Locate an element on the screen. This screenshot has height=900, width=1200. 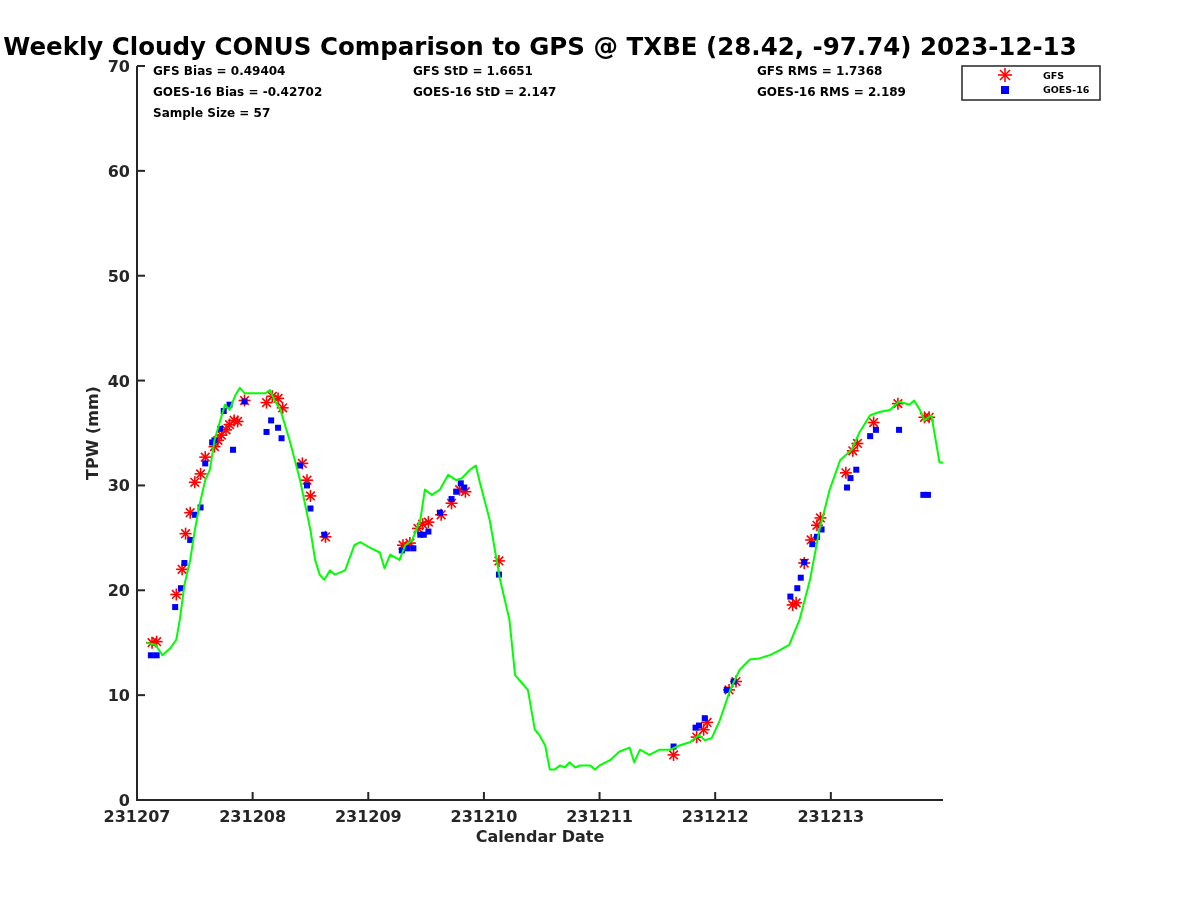
statistic-text: GFS Bias = 0.49404 is located at coordinates (219, 71).